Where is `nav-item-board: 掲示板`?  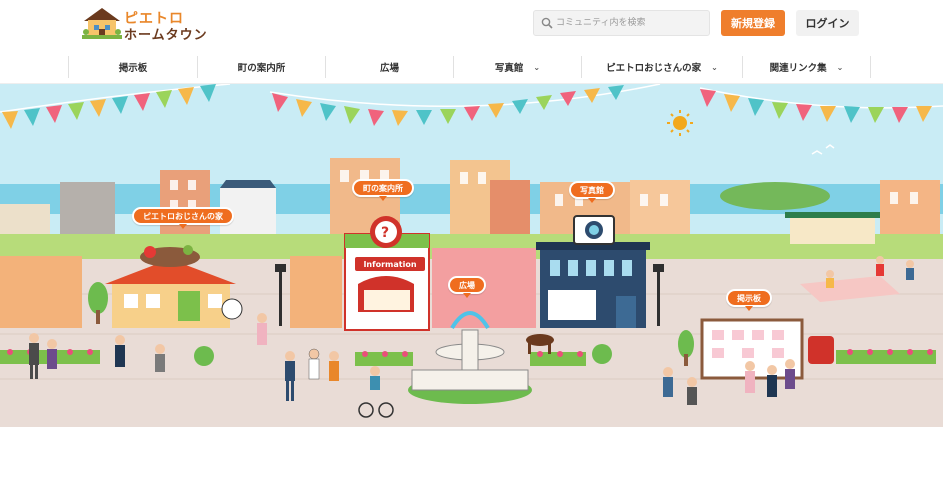
nav-item-board: 掲示板 is located at coordinates (132, 67).